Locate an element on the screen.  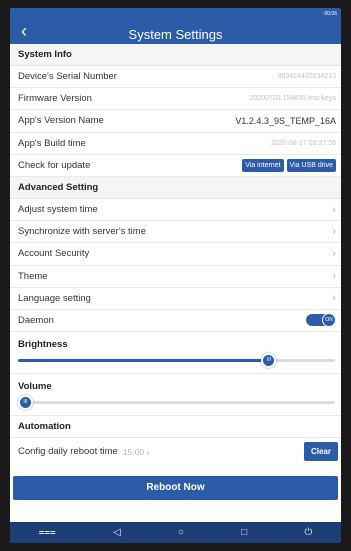
build-time-value: 2020-08-17 09:37:56 is located at coordinates (303, 143).